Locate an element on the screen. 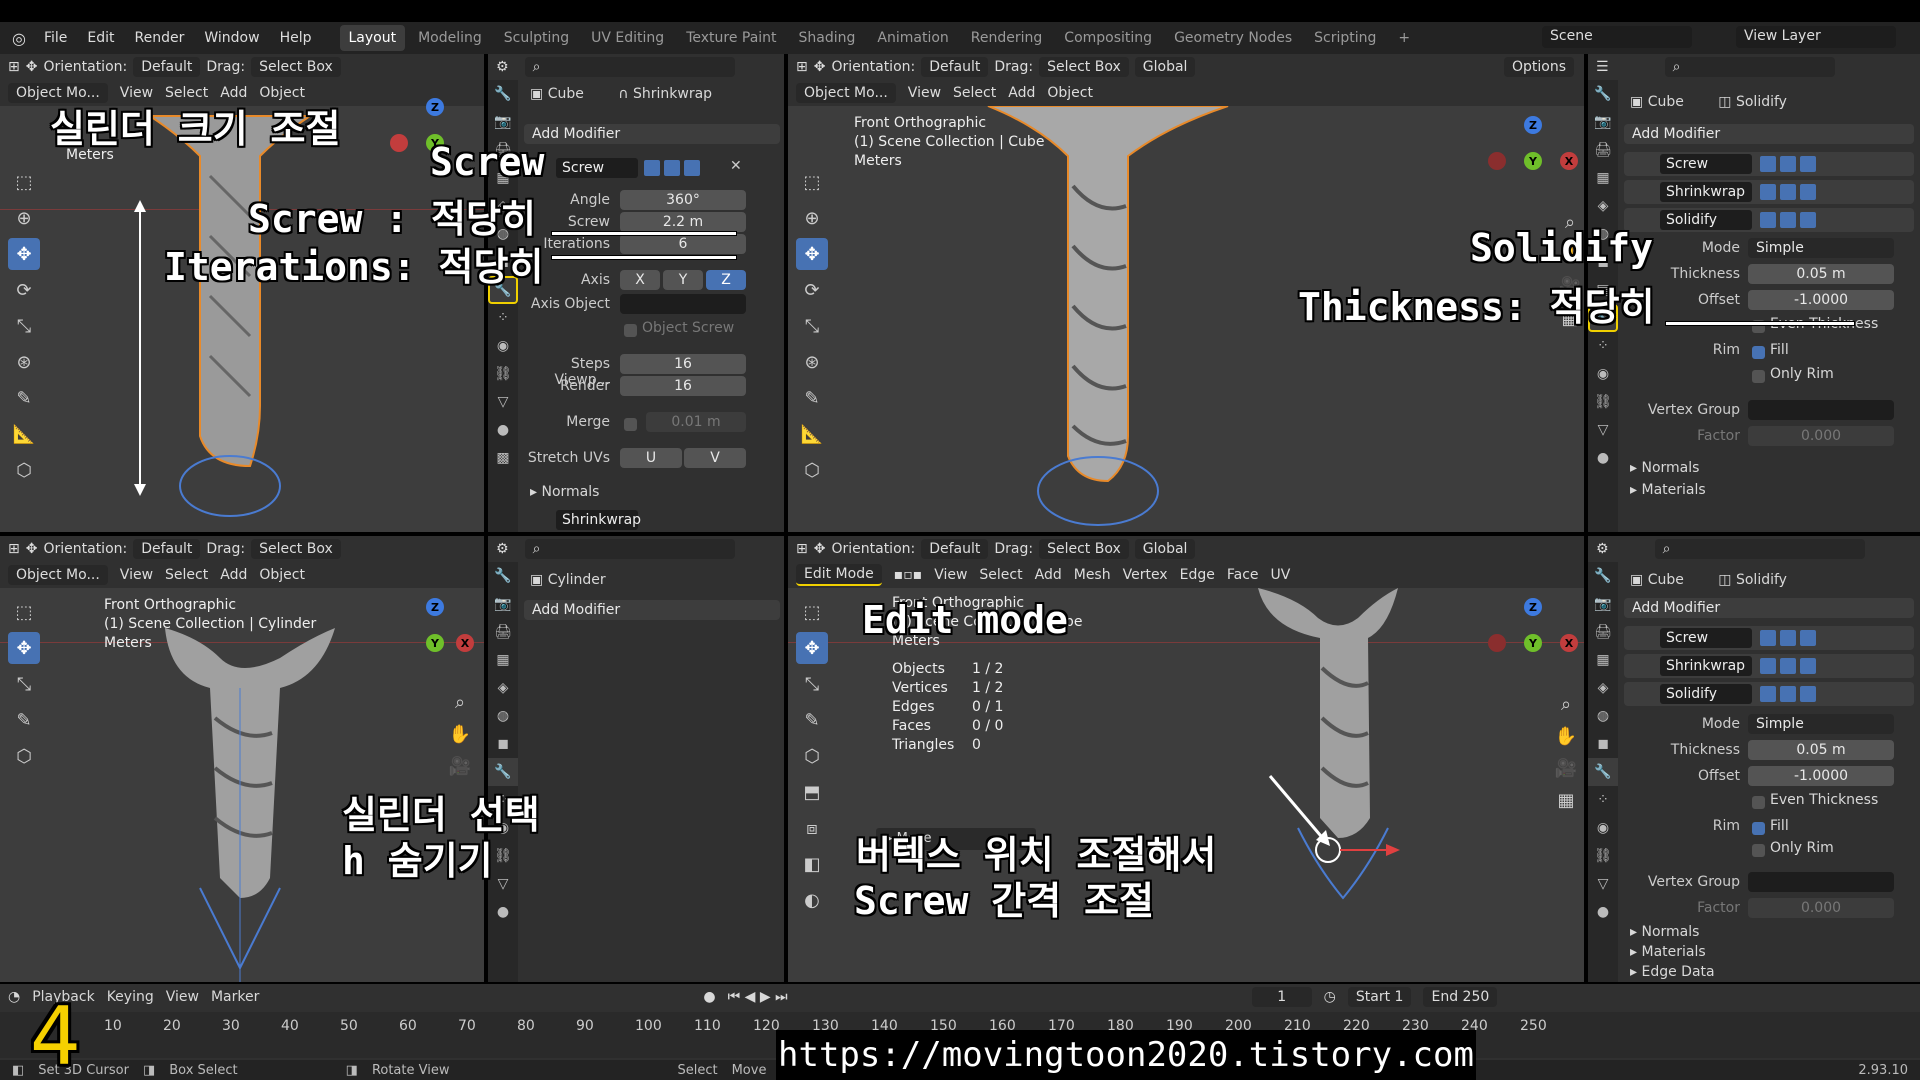 Image resolution: width=1920 pixels, height=1080 pixels. mode-dropdown: Edit Mode is located at coordinates (839, 575).